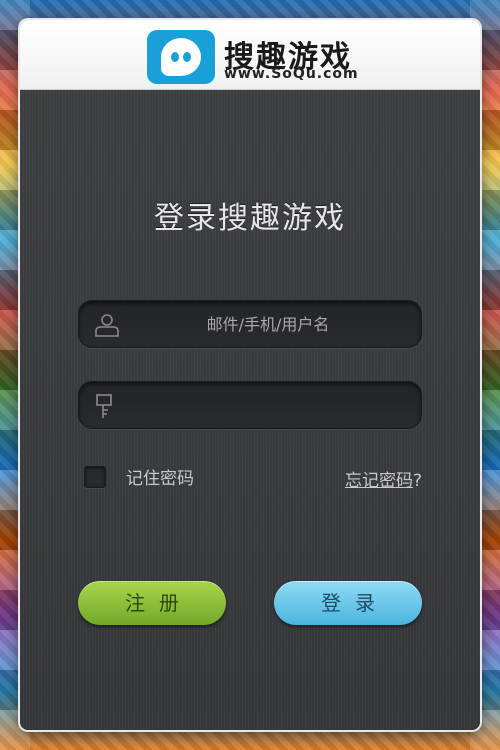  I want to click on login-button: 登录, so click(348, 603).